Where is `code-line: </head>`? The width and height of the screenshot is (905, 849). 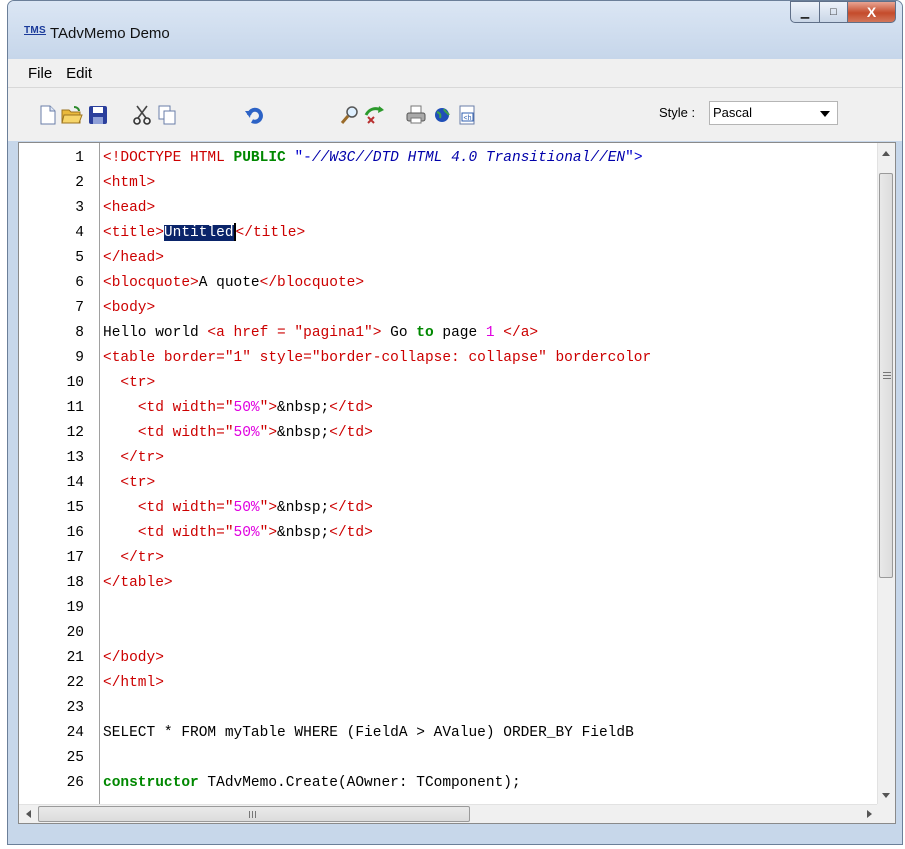 code-line: </head> is located at coordinates (133, 258).